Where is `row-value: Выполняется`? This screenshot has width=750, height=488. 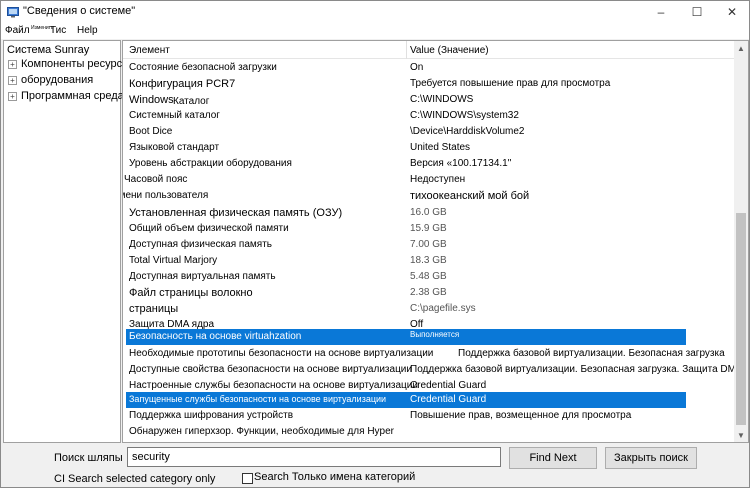 row-value: Выполняется is located at coordinates (435, 334).